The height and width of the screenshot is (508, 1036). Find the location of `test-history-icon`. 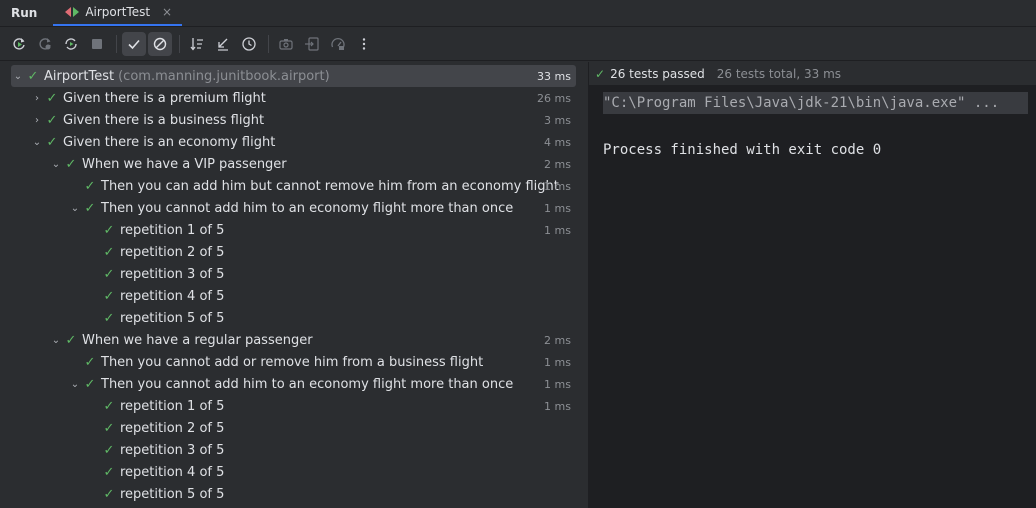

test-history-icon is located at coordinates (249, 44).